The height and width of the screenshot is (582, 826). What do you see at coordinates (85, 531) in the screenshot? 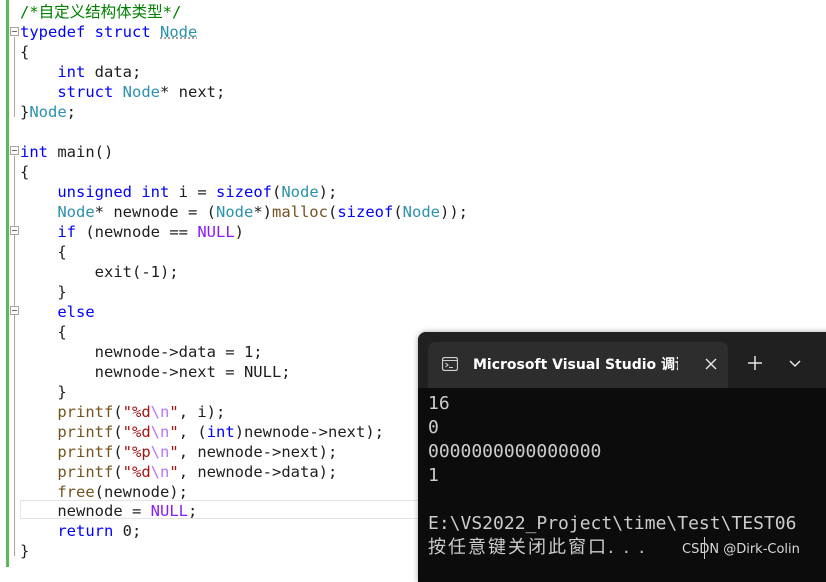
I see `keyword-return: return` at bounding box center [85, 531].